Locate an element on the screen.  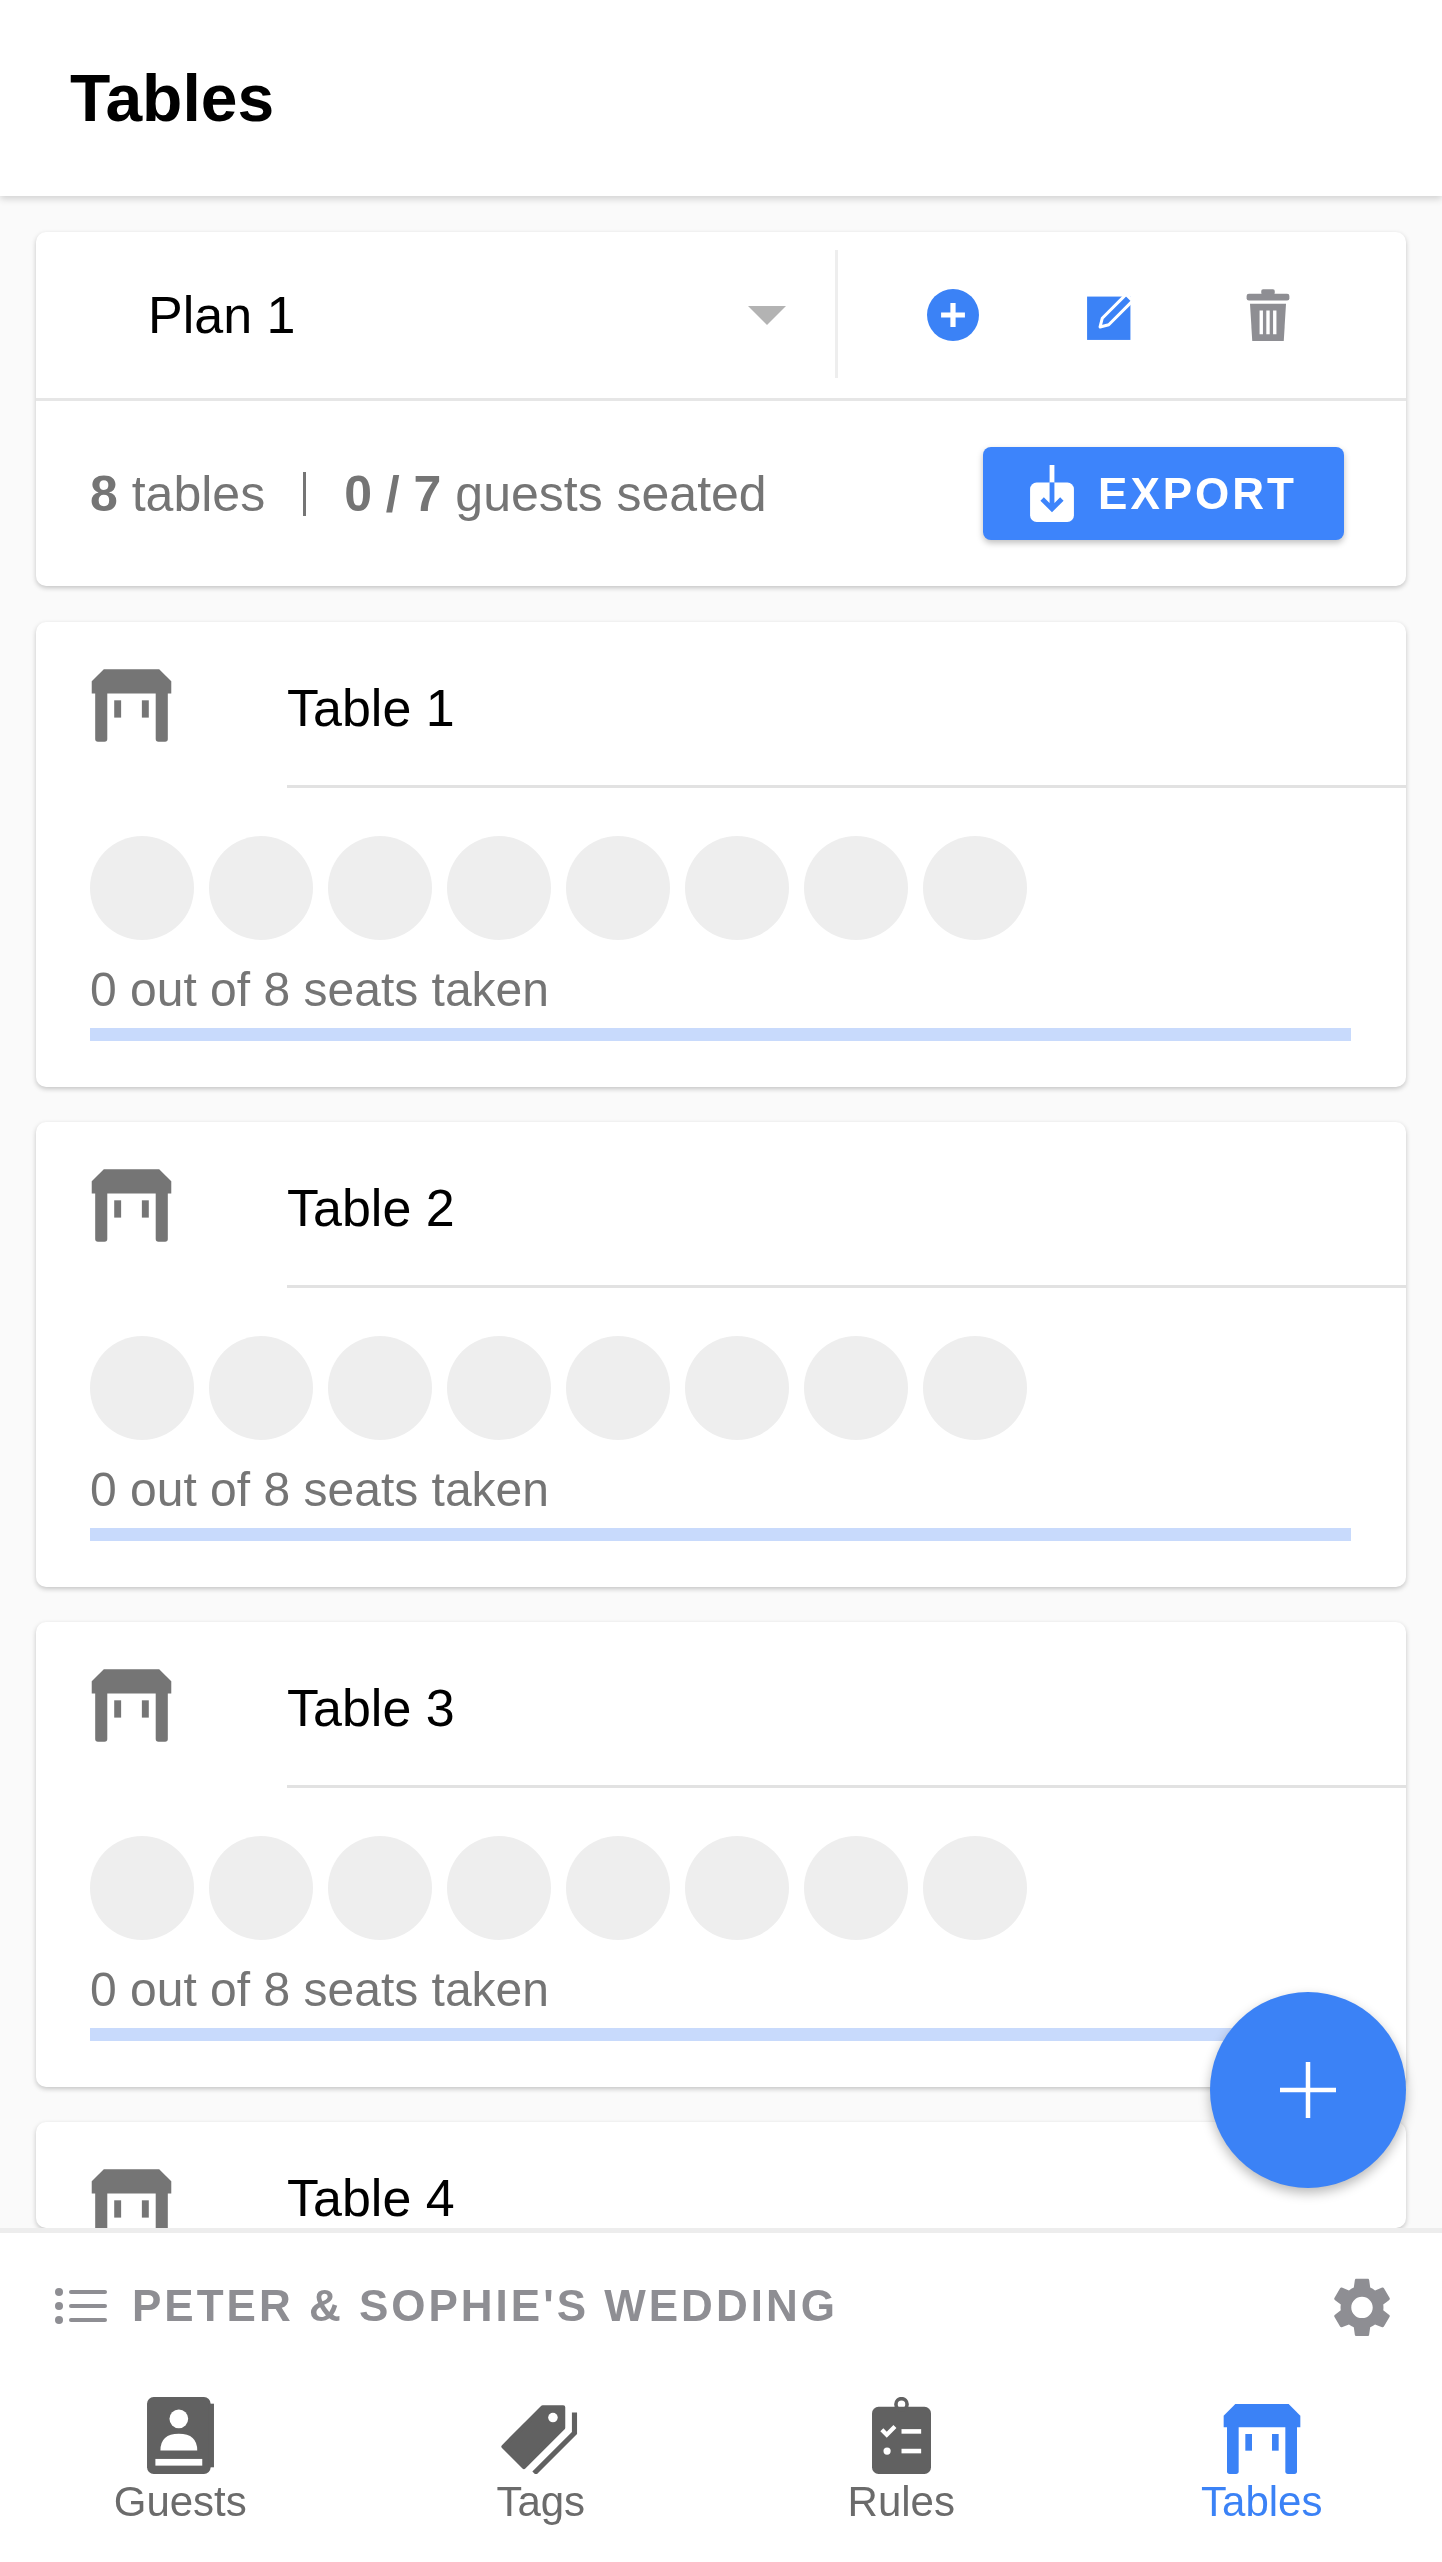
clipboard-checklist-icon is located at coordinates (901, 2435).